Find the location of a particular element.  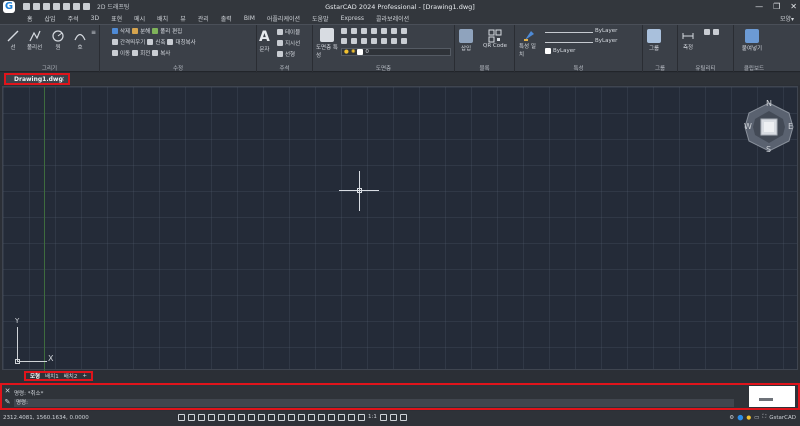

transparency-icon is located at coordinates (271, 417).